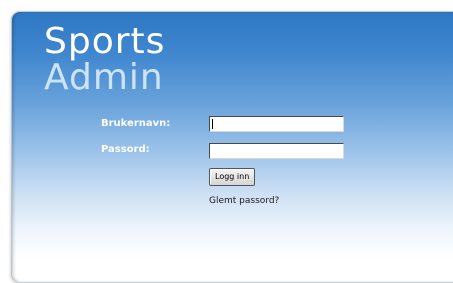  I want to click on password-input, so click(276, 151).